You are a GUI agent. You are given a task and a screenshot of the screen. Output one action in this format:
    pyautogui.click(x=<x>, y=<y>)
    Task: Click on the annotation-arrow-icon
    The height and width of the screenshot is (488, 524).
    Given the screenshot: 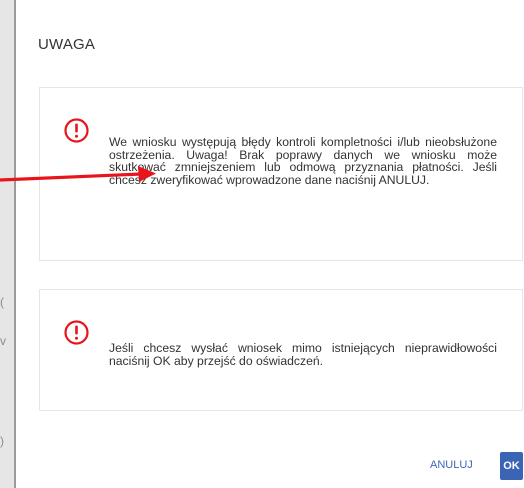 What is the action you would take?
    pyautogui.click(x=78, y=174)
    